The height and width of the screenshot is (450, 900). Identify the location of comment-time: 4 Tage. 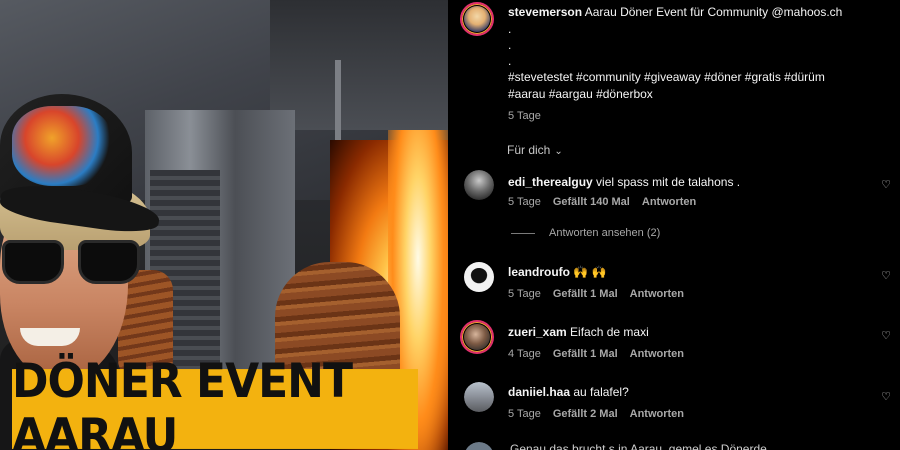
(524, 354).